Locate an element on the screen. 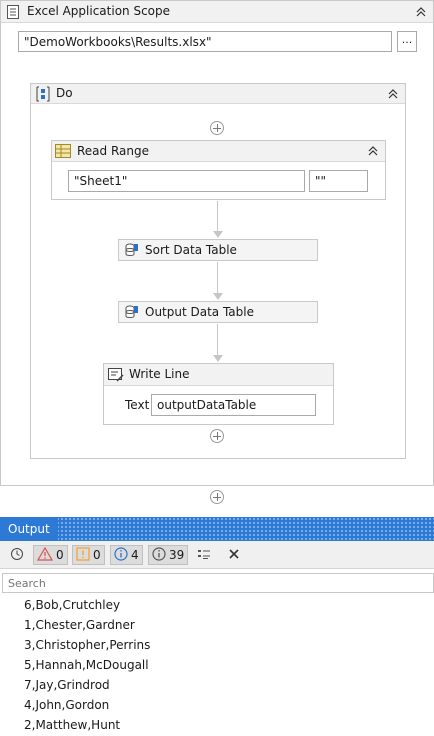  errors-filter: 0 is located at coordinates (50, 555).